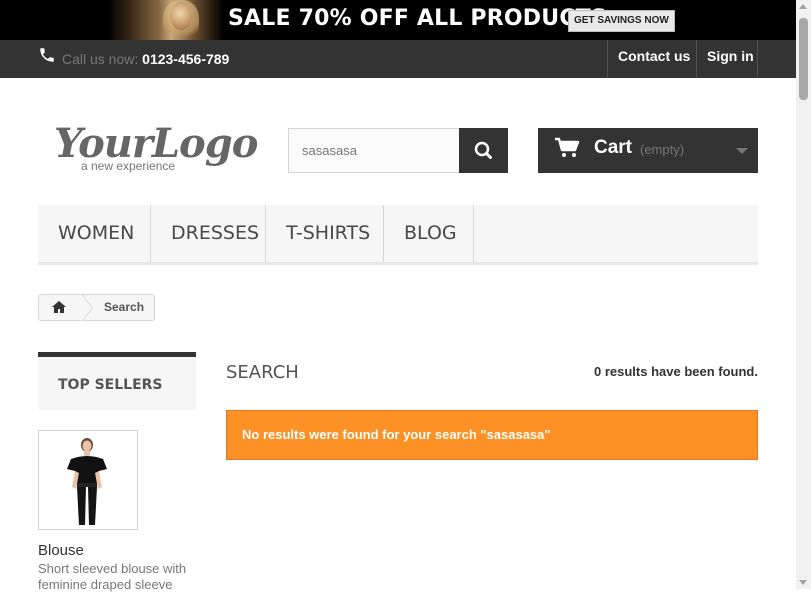  Describe the element at coordinates (742, 151) in the screenshot. I see `chevron-down-icon` at that location.